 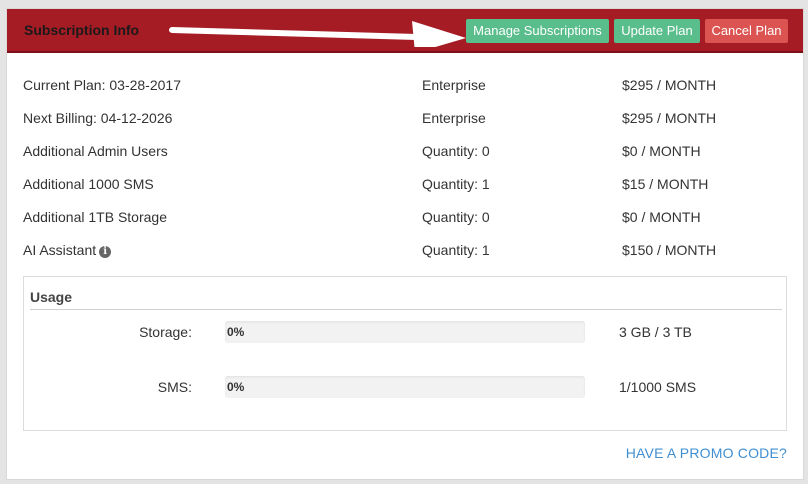 What do you see at coordinates (658, 387) in the screenshot?
I see `usage-sms-value: 1/1000 SMS` at bounding box center [658, 387].